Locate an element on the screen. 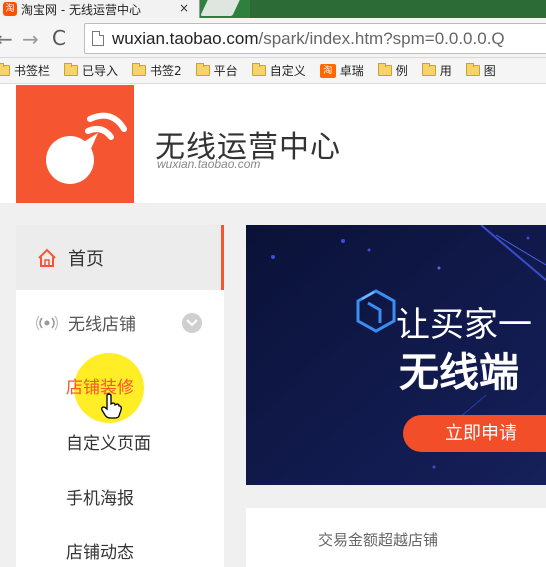 This screenshot has width=546, height=567. sidebar-item-wireless-store: 无线店铺 is located at coordinates (120, 322).